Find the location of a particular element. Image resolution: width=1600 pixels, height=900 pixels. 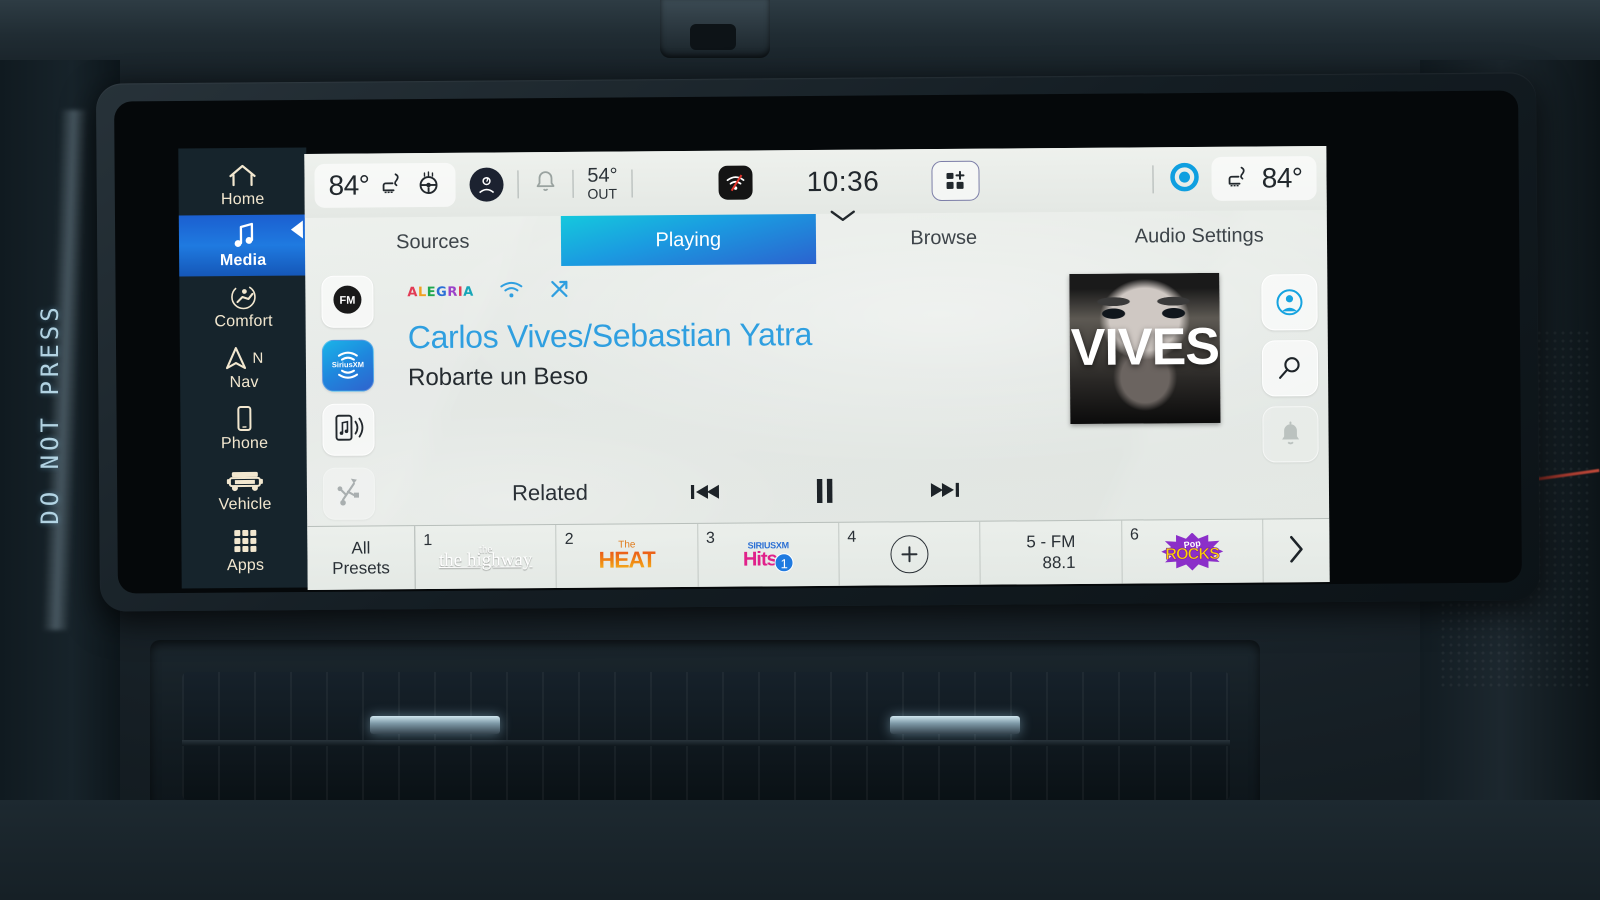

home-icon is located at coordinates (242, 175).